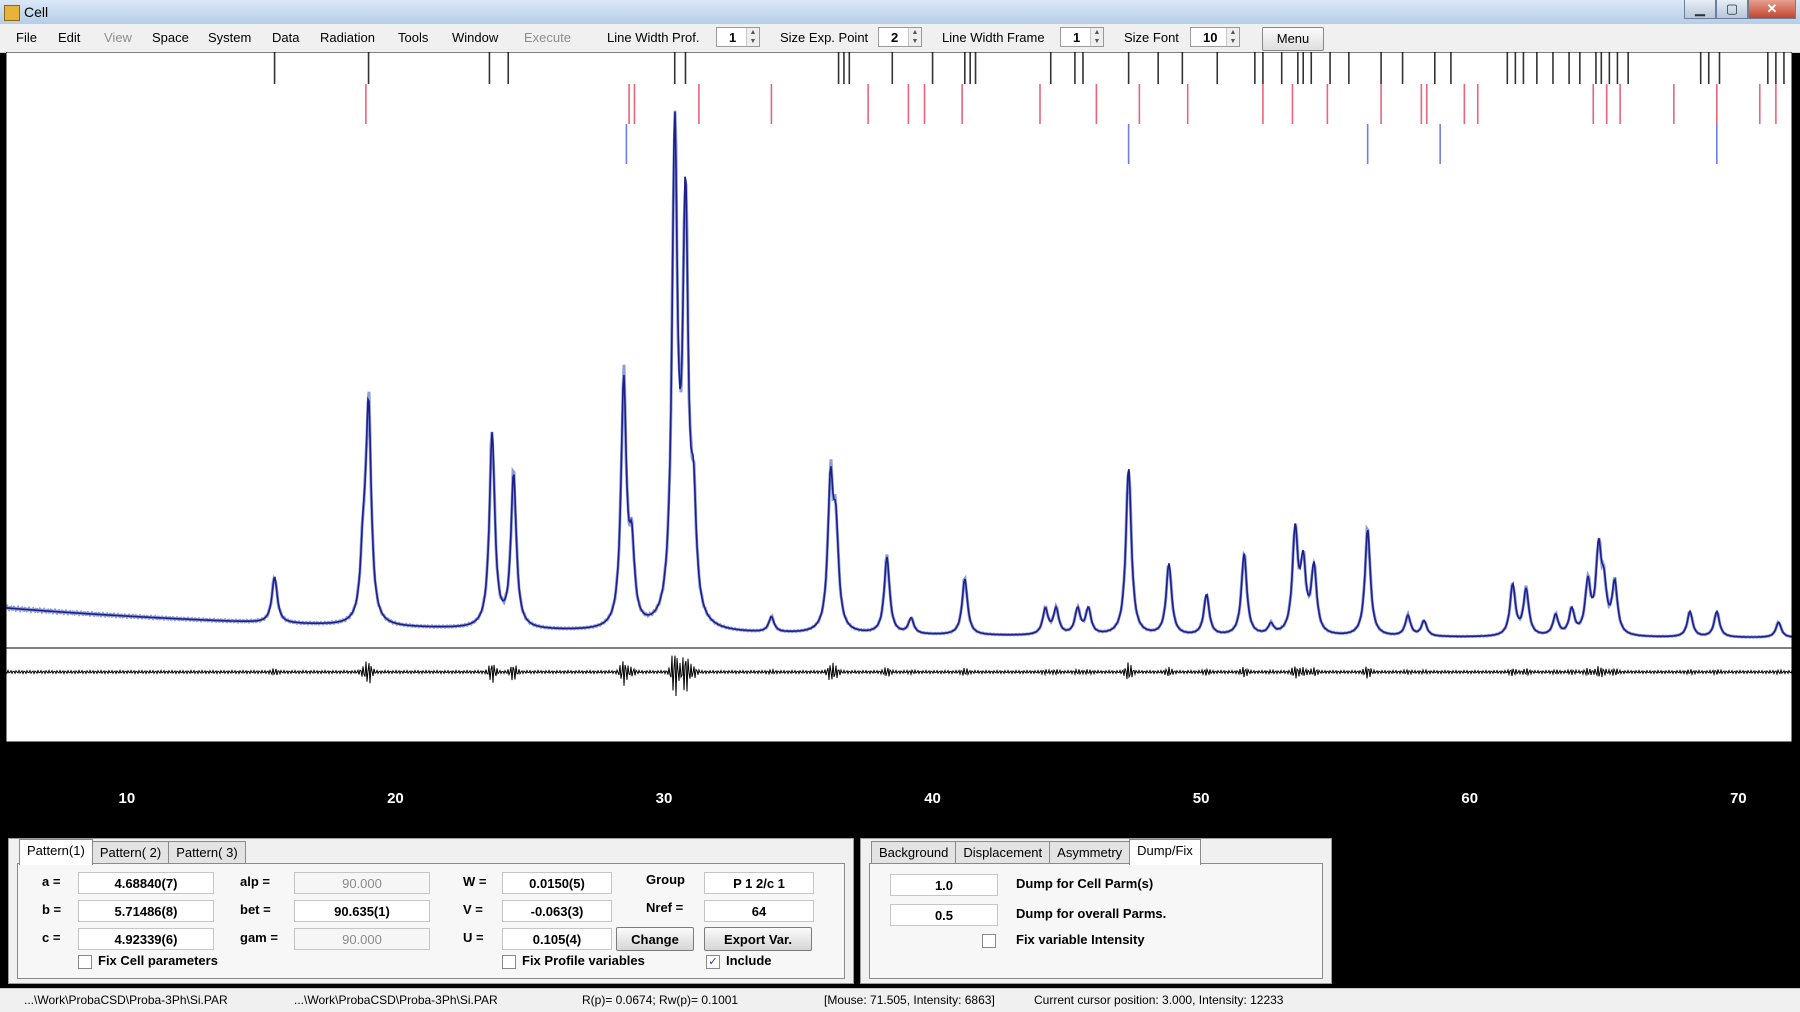  What do you see at coordinates (207, 853) in the screenshot?
I see `tab-pattern-3: Pattern( 3)` at bounding box center [207, 853].